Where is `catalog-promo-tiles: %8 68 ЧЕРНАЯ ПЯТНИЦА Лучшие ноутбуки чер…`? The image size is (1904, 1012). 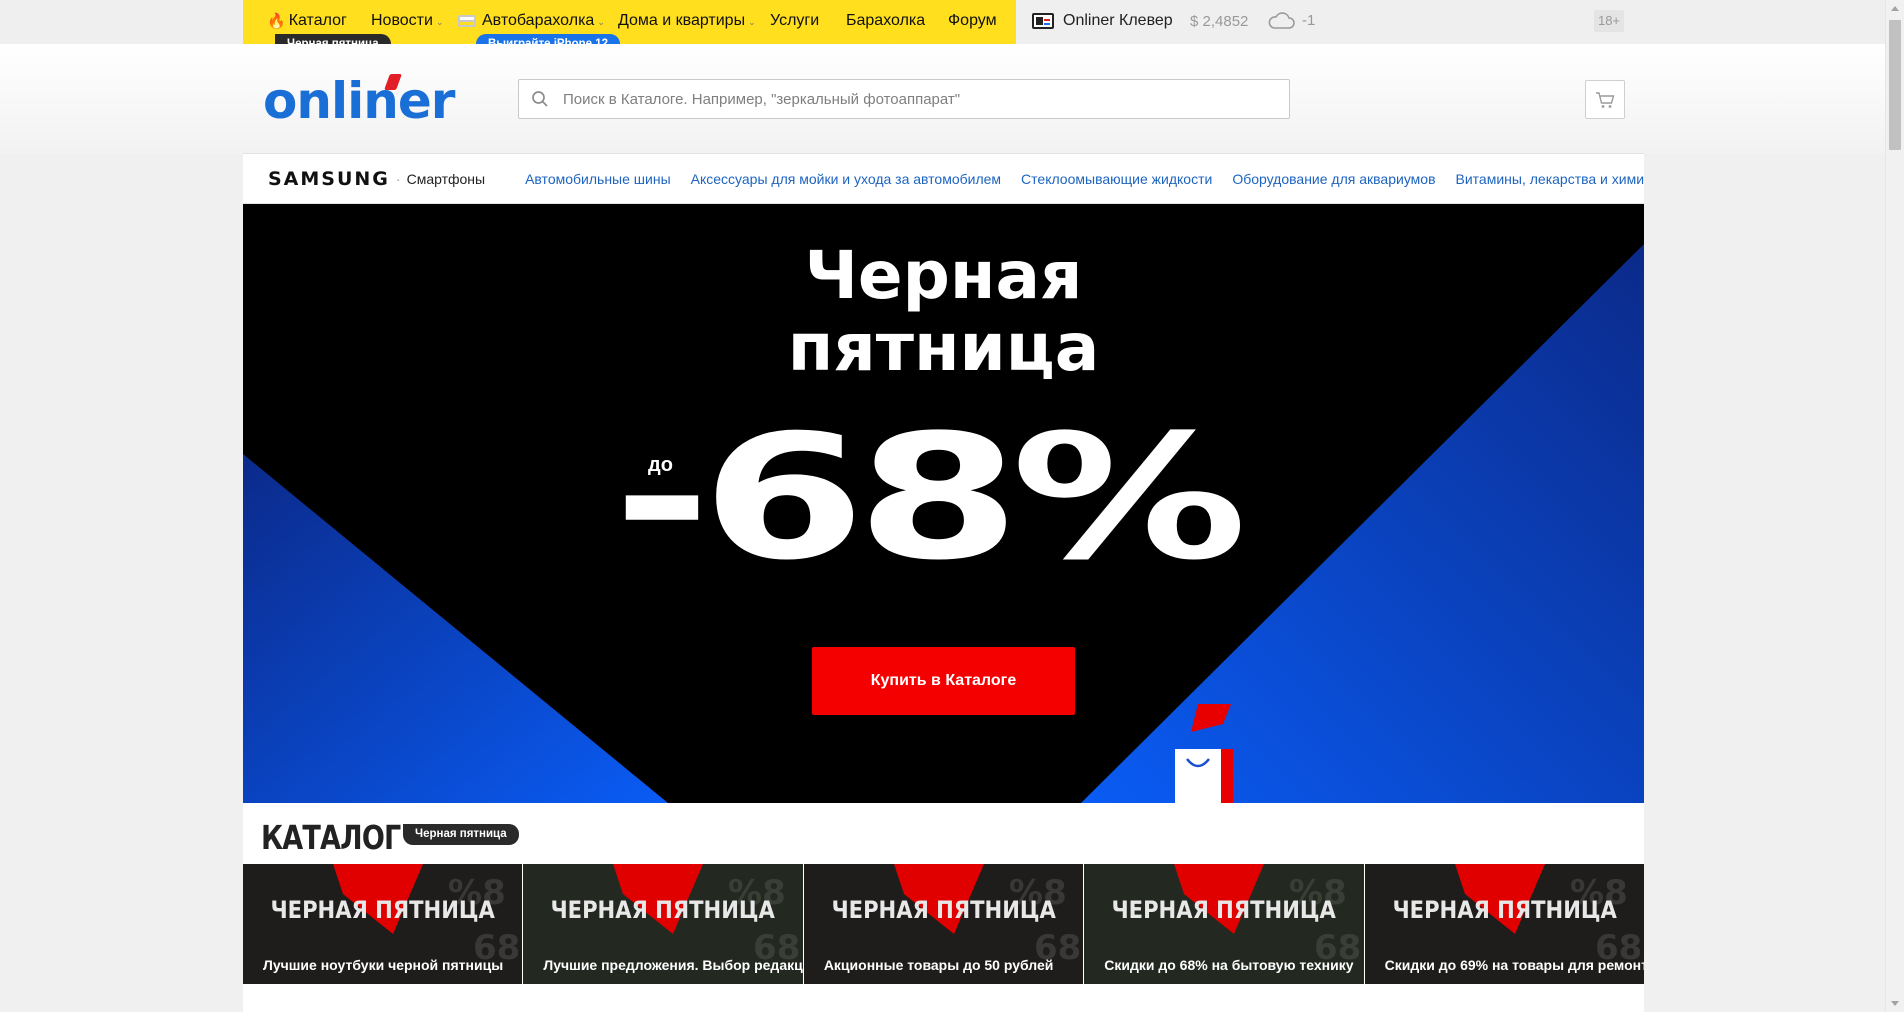 catalog-promo-tiles: %8 68 ЧЕРНАЯ ПЯТНИЦА Лучшие ноутбуки чер… is located at coordinates (944, 924).